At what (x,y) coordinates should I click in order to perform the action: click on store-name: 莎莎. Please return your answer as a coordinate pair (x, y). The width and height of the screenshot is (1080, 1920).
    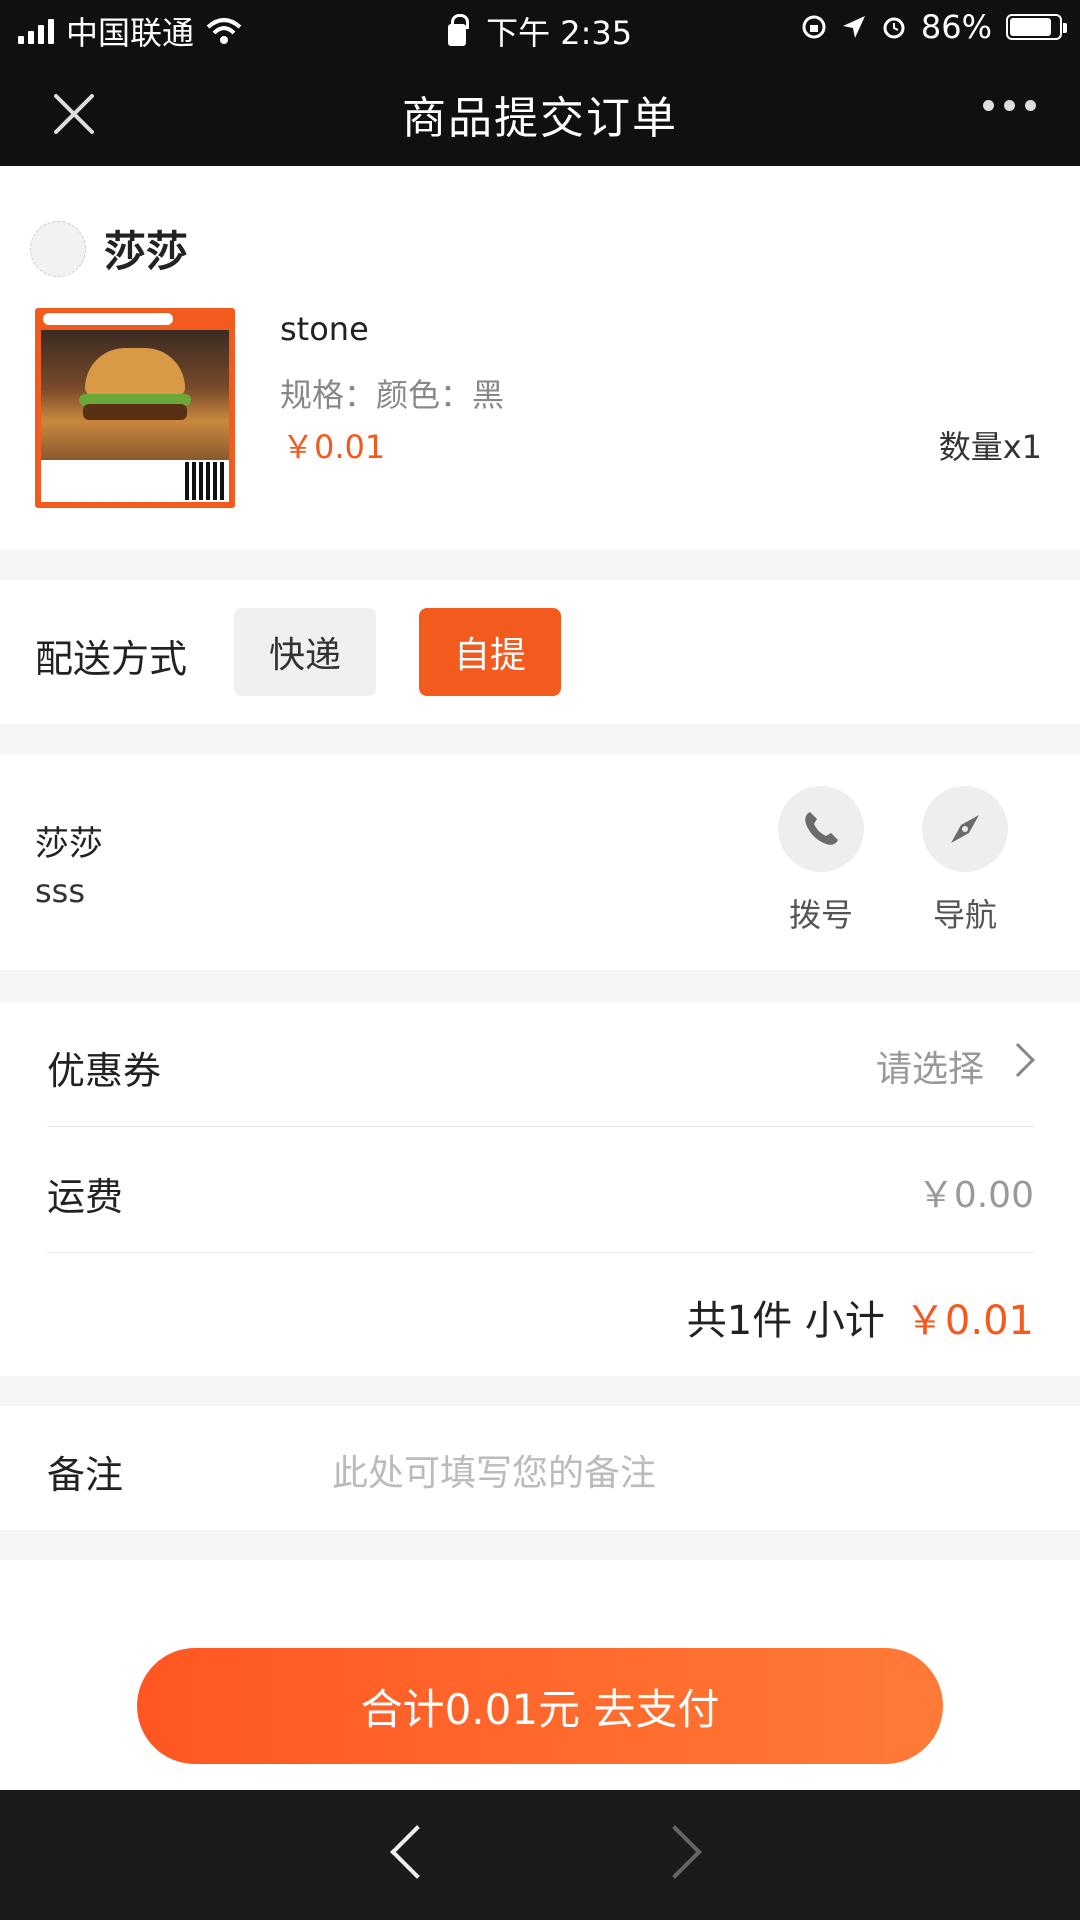
    Looking at the image, I should click on (69, 844).